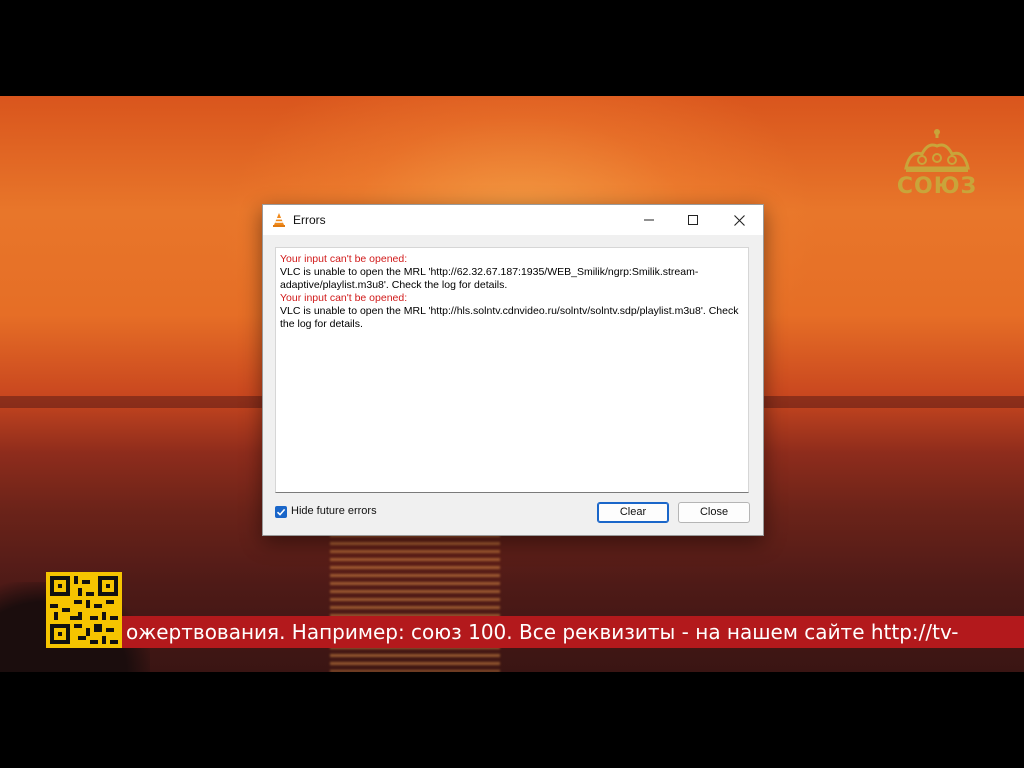  Describe the element at coordinates (937, 186) in the screenshot. I see `logo-text: СОЮЗ` at that location.